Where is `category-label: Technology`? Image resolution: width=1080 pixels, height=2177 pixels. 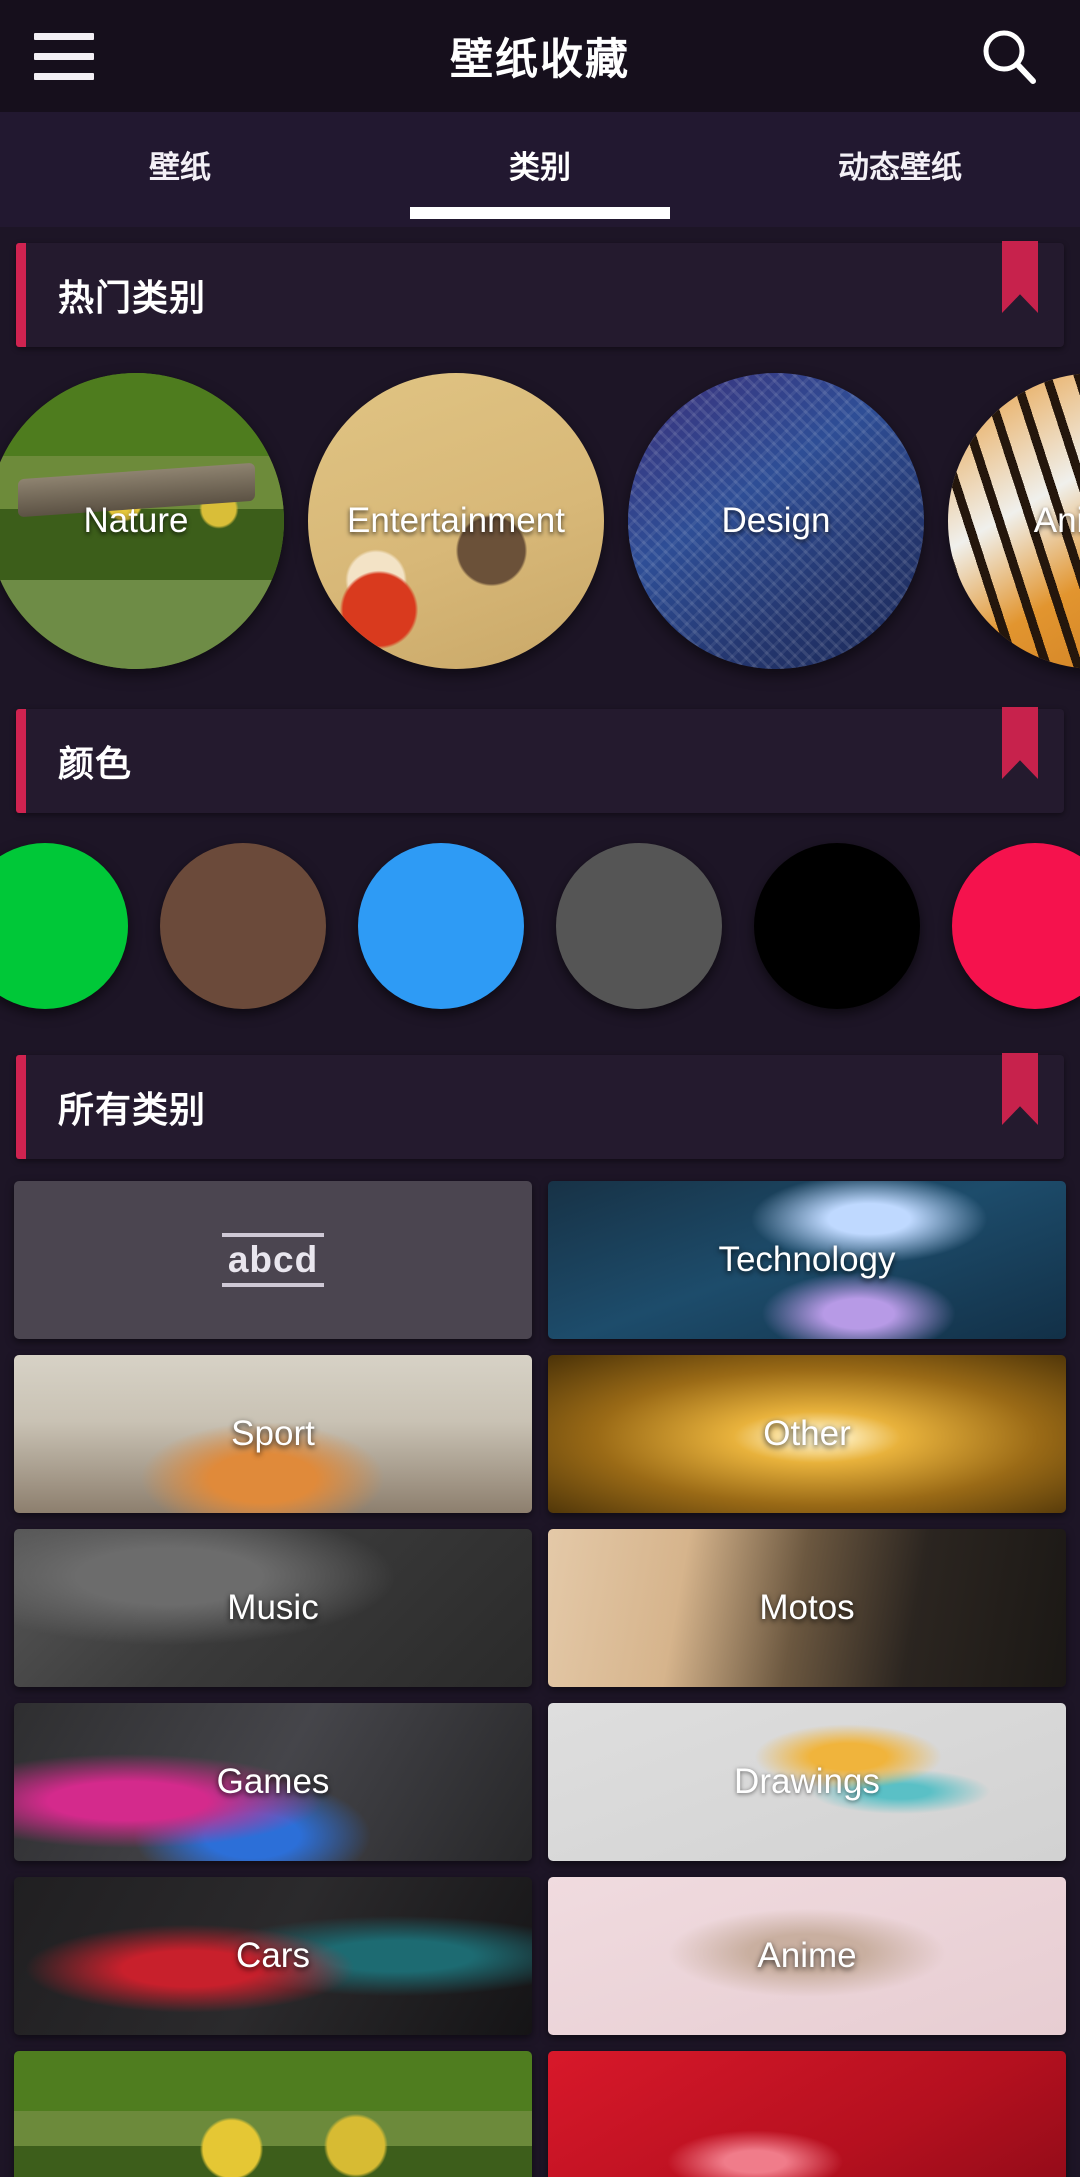
category-label: Technology is located at coordinates (807, 1259).